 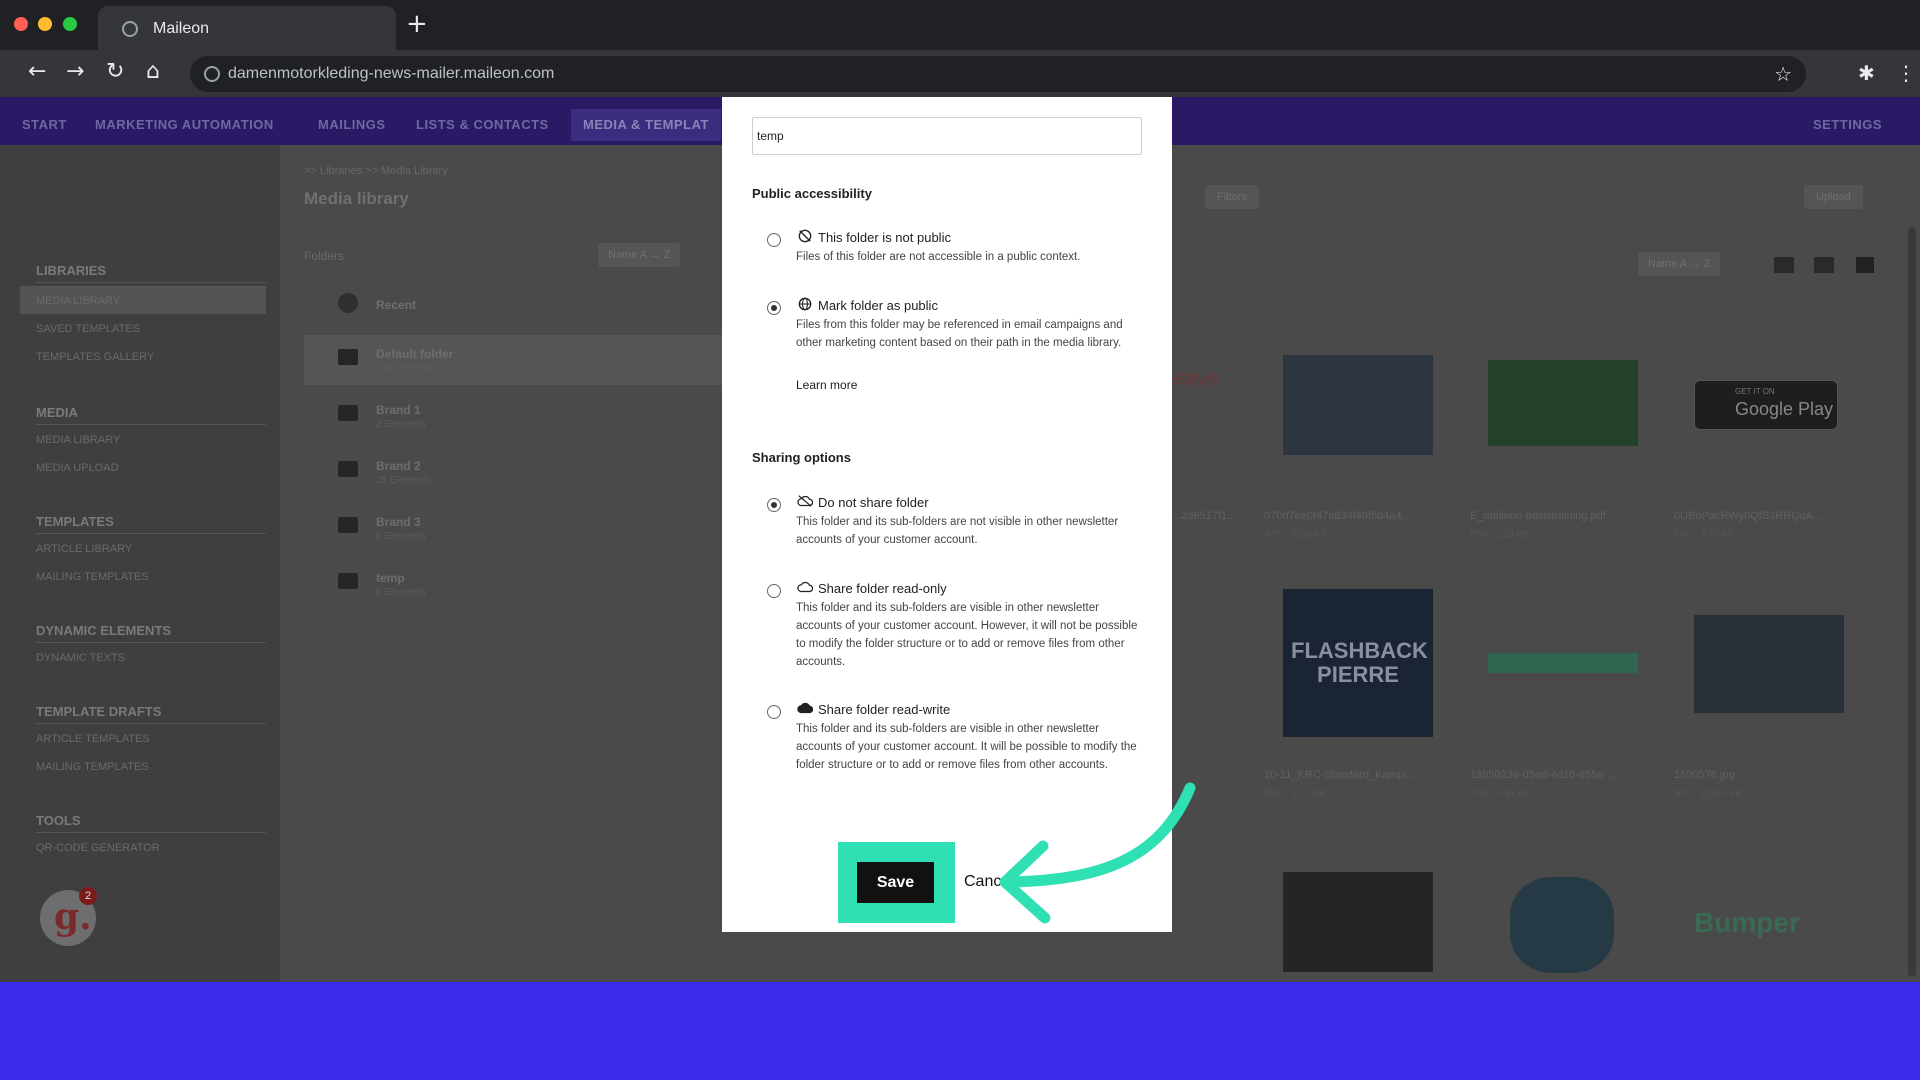 What do you see at coordinates (513, 472) in the screenshot?
I see `folder-row-brand2: Brand 2 25 Elements` at bounding box center [513, 472].